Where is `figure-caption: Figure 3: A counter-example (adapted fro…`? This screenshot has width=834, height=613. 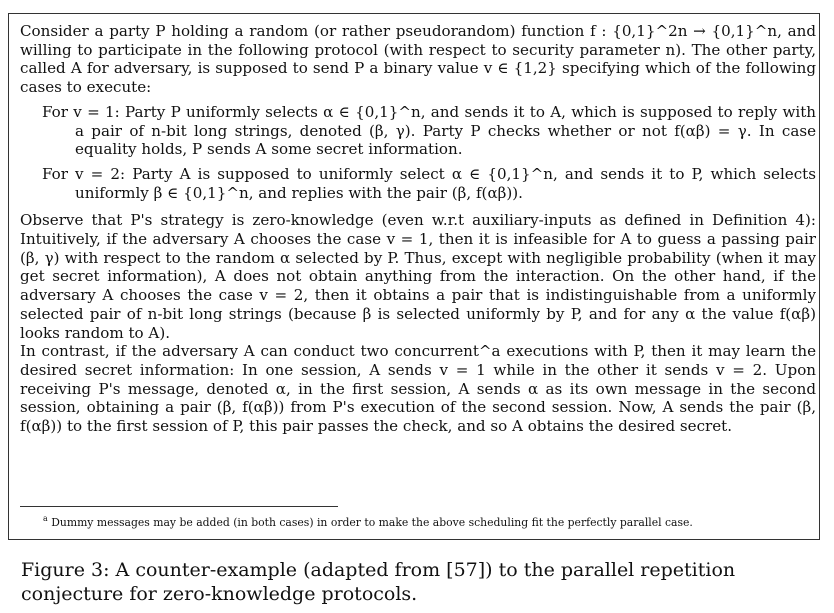
figure-caption: Figure 3: A counter-example (adapted fro… is located at coordinates (378, 582).